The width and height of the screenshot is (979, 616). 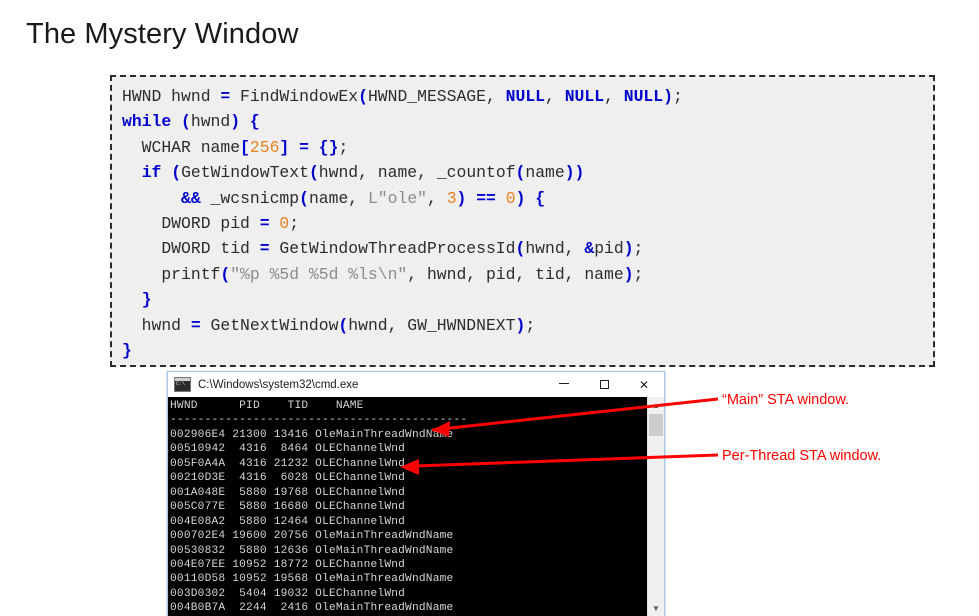 What do you see at coordinates (171, 274) in the screenshot?
I see `code-token: printf` at bounding box center [171, 274].